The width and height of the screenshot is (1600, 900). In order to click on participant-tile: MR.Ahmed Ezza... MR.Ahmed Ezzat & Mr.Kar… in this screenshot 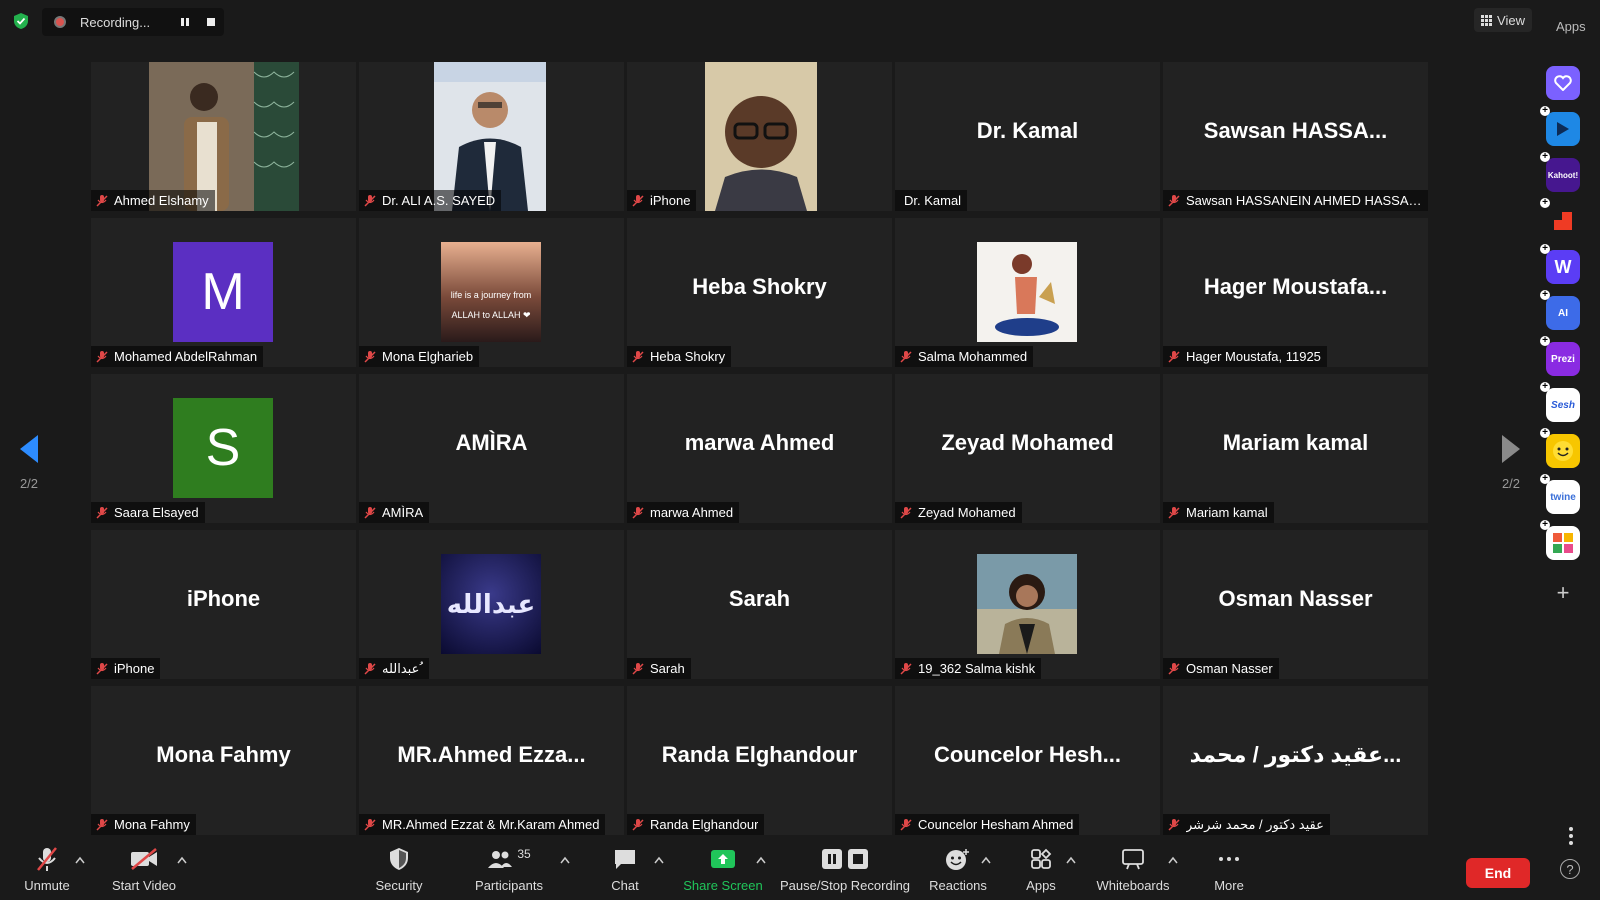, I will do `click(491, 760)`.